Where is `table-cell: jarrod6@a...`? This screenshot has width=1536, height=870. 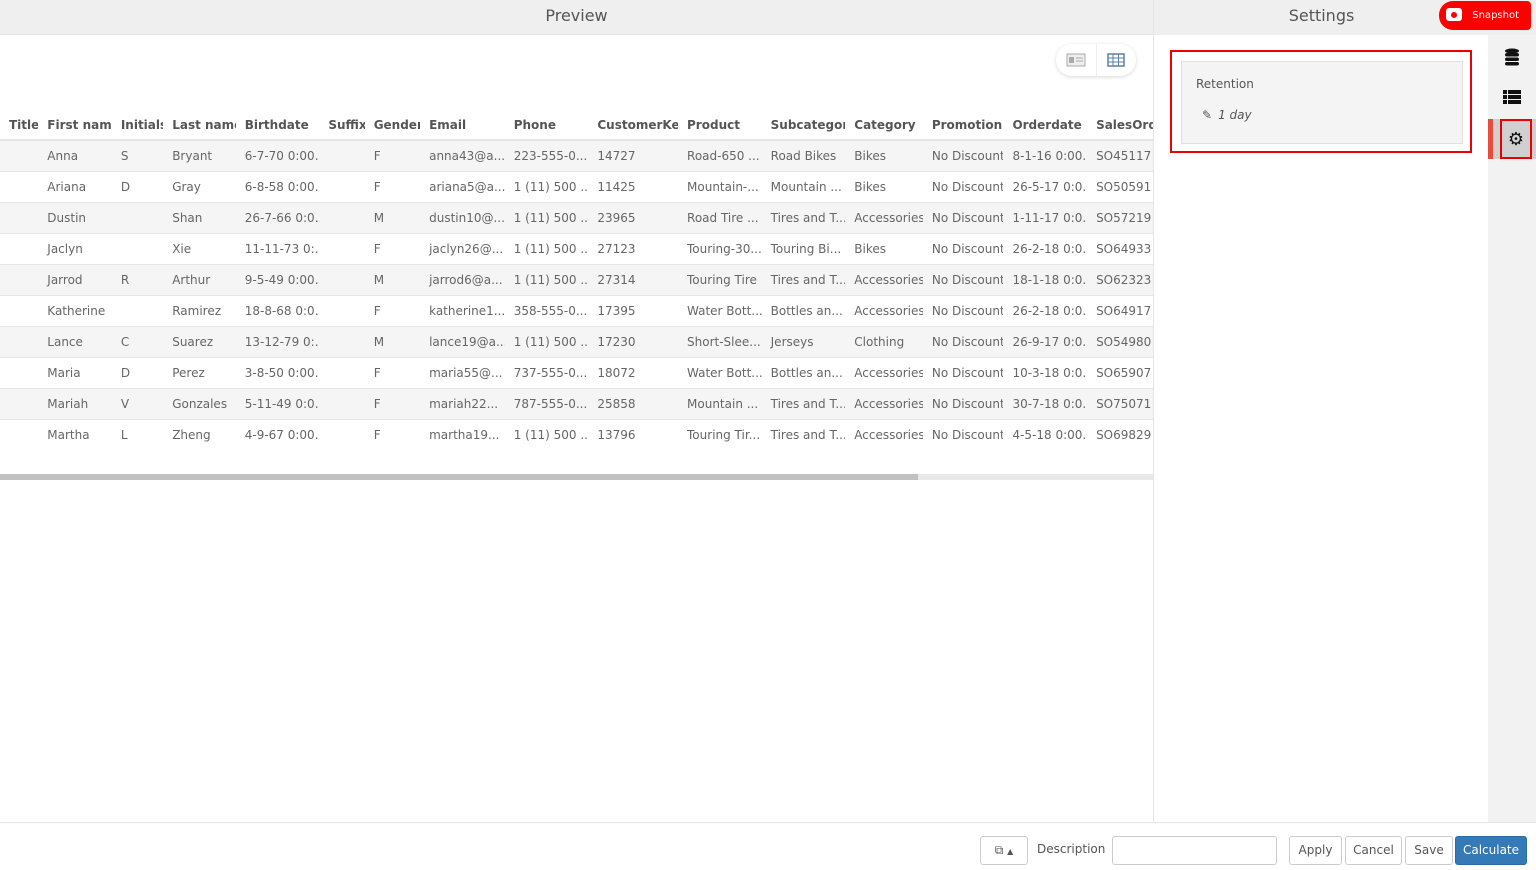 table-cell: jarrod6@a... is located at coordinates (462, 280).